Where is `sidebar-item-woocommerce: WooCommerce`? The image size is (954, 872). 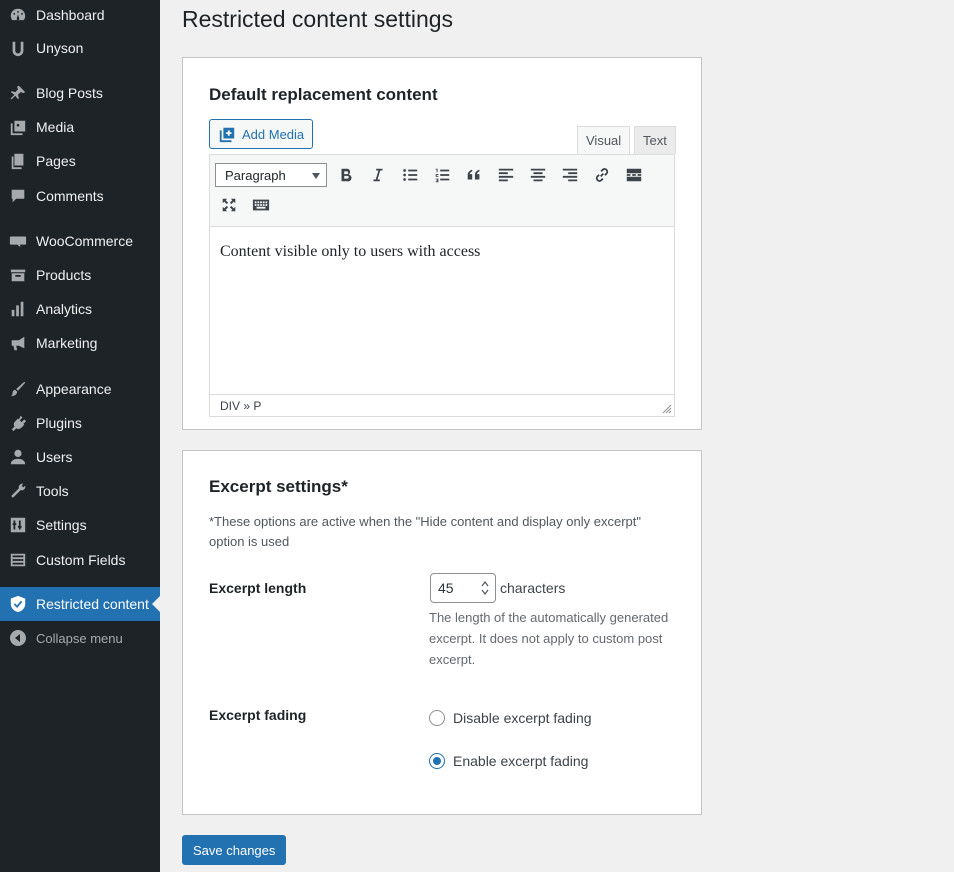
sidebar-item-woocommerce: WooCommerce is located at coordinates (80, 241).